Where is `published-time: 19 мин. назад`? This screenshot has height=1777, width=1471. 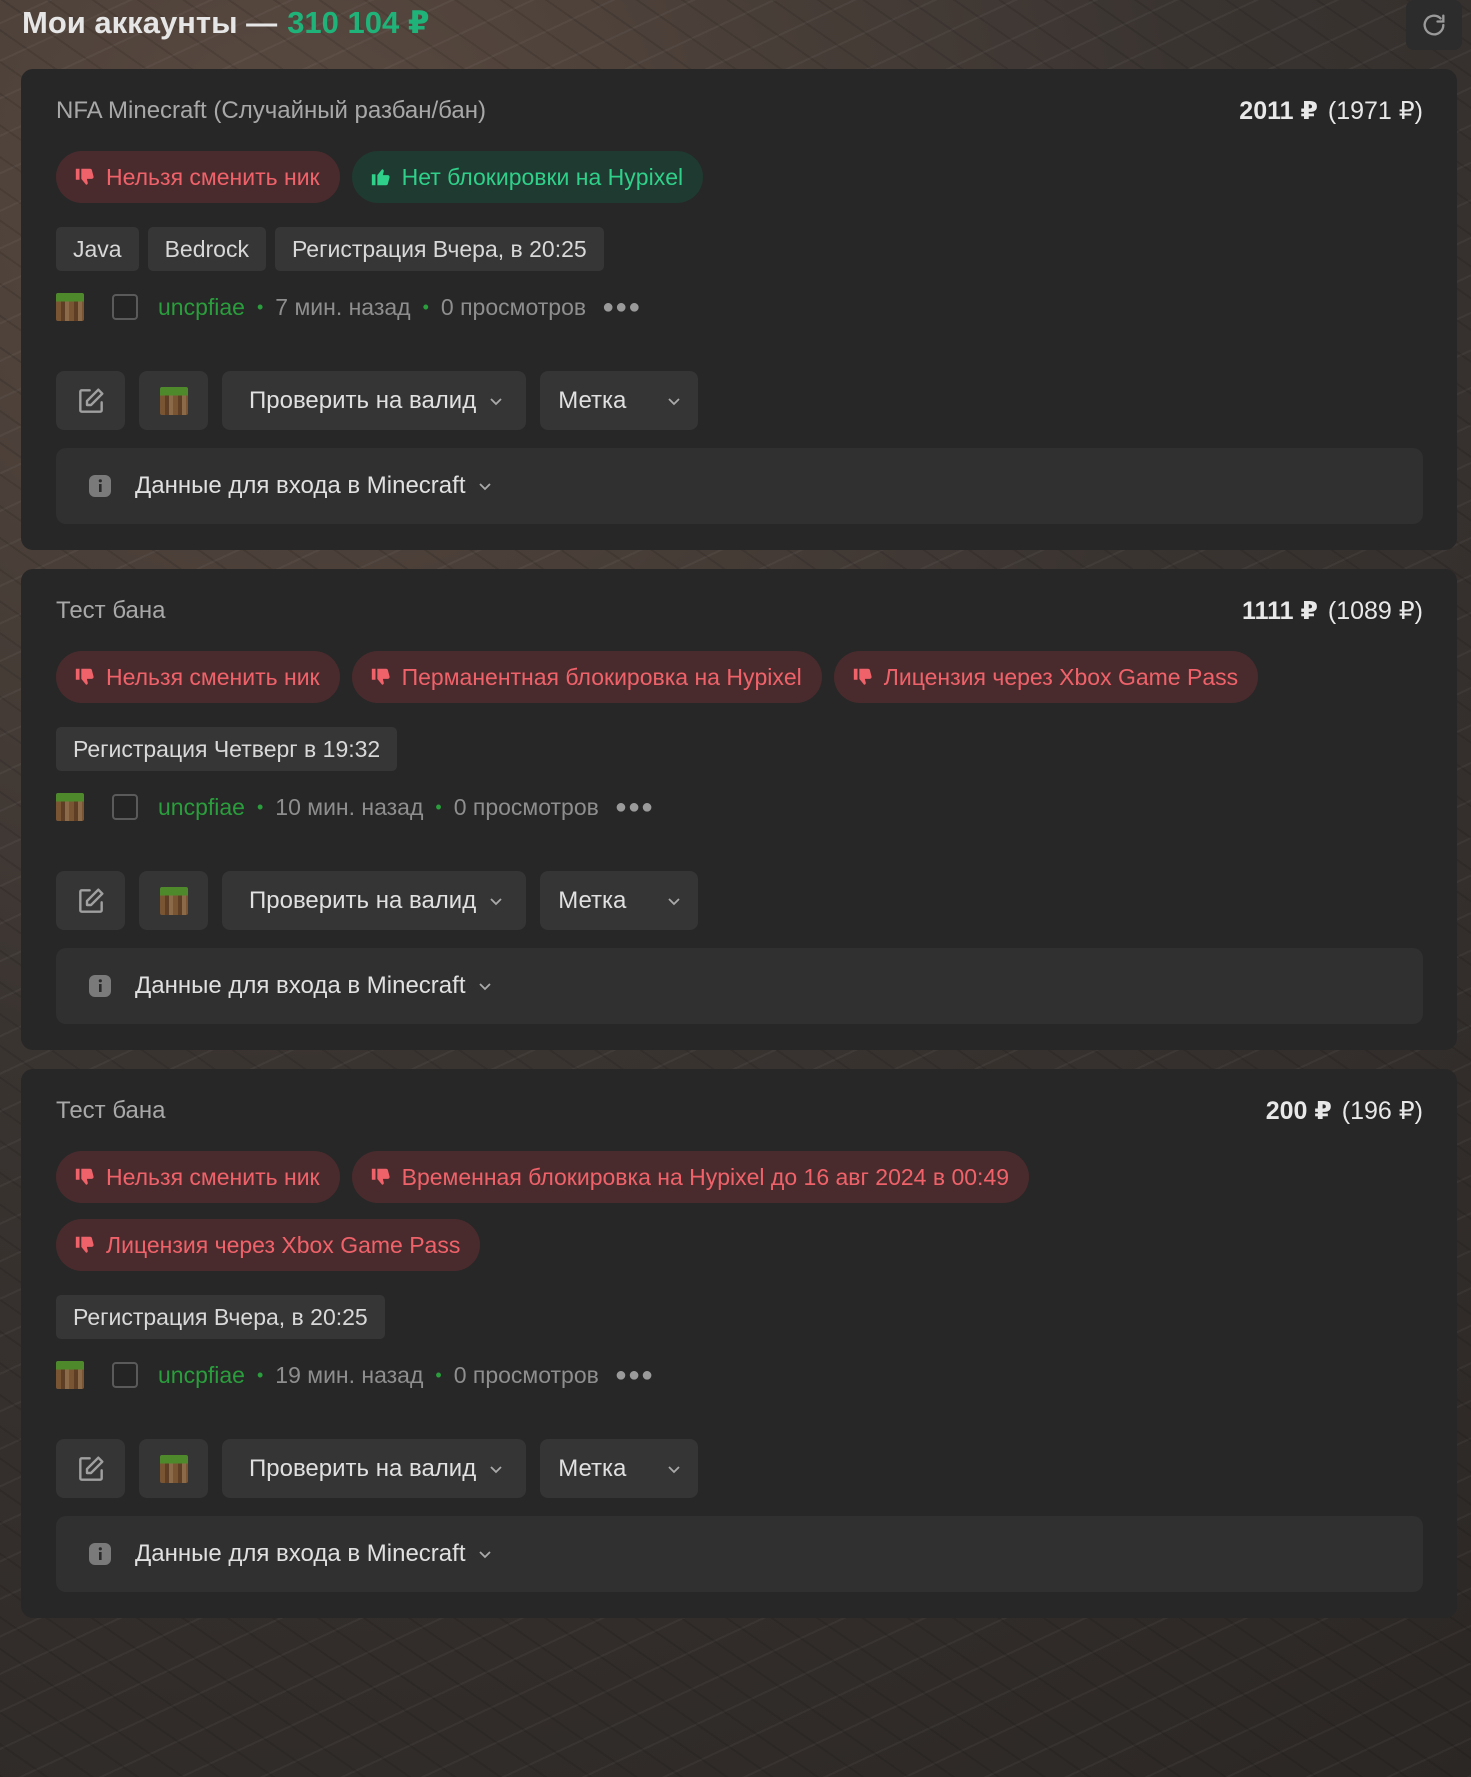 published-time: 19 мин. назад is located at coordinates (349, 1374).